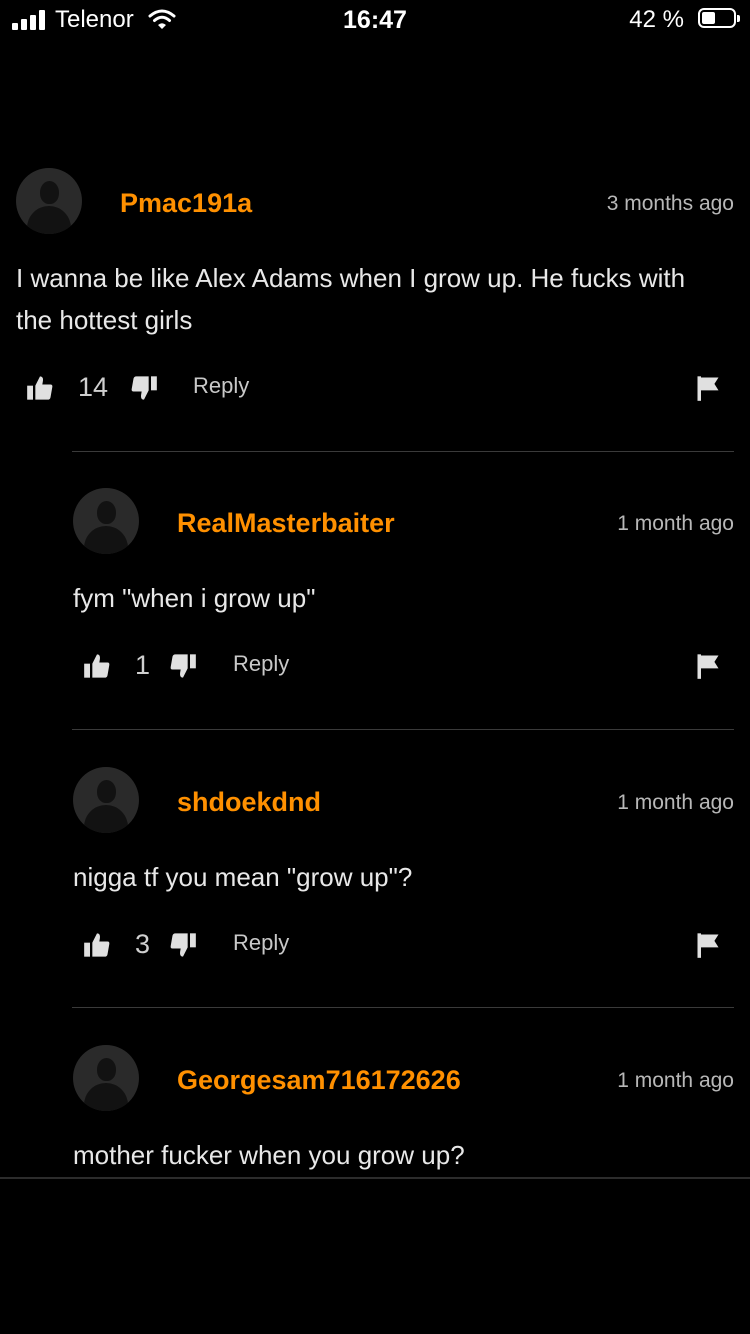 The height and width of the screenshot is (1334, 750). I want to click on vote-count: 3, so click(143, 944).